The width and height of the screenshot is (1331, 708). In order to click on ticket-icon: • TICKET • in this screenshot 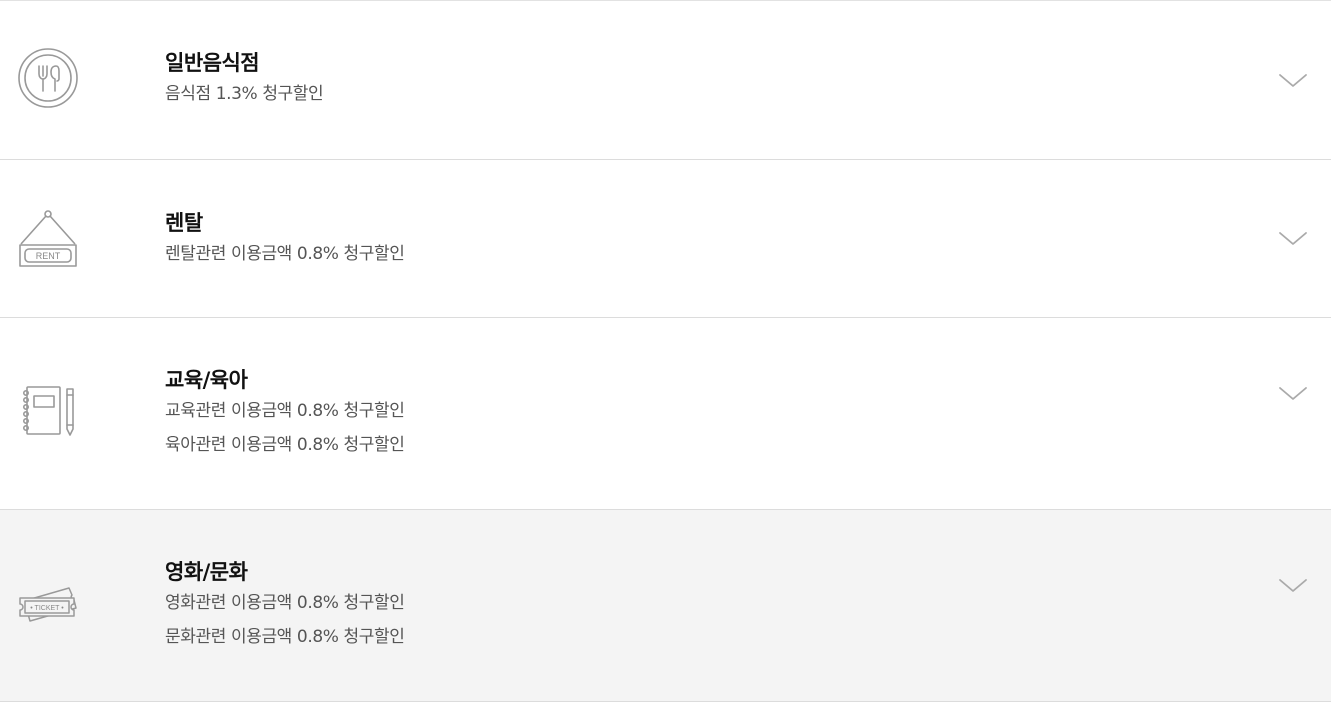, I will do `click(48, 605)`.